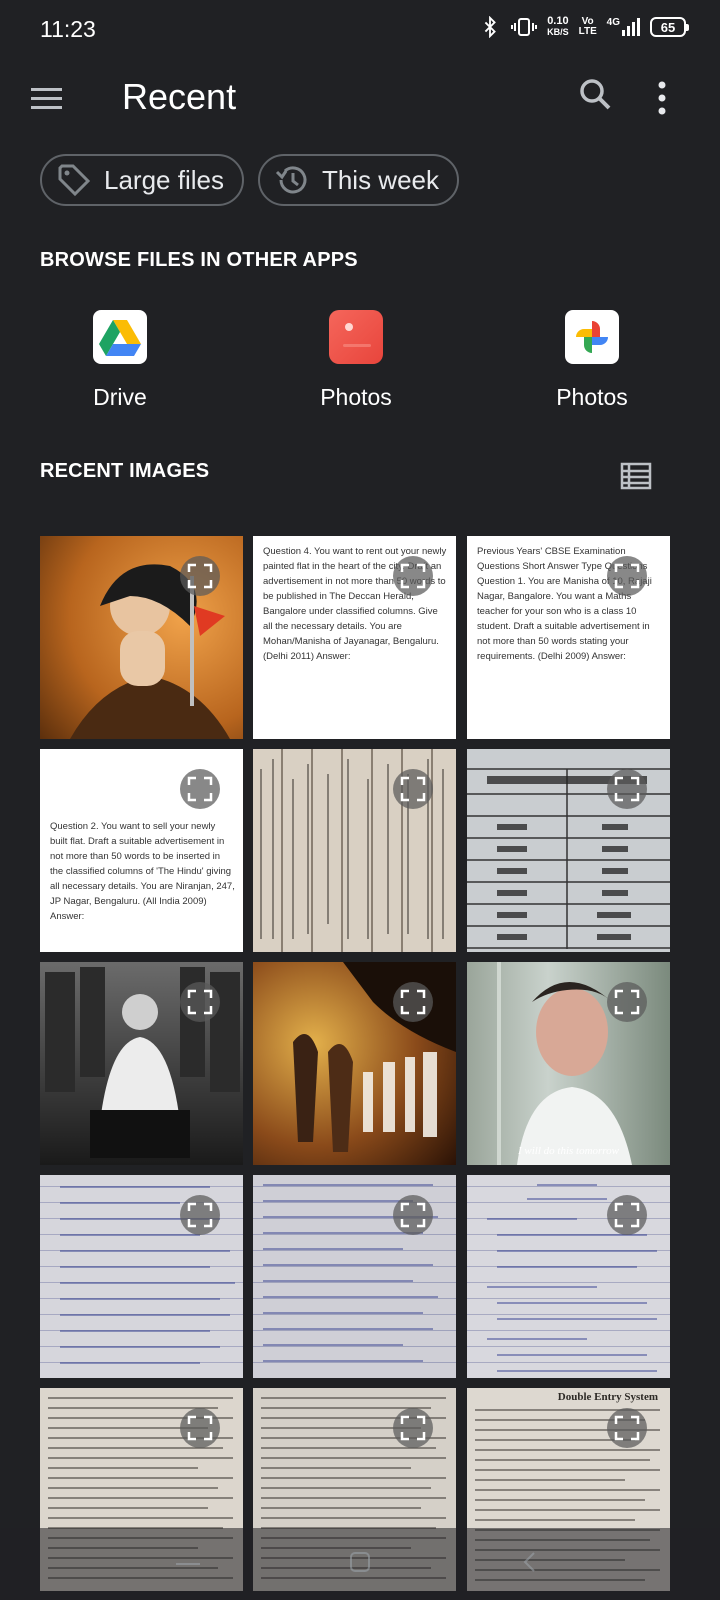 Image resolution: width=720 pixels, height=1600 pixels. I want to click on more-vert-icon, so click(676, 98).